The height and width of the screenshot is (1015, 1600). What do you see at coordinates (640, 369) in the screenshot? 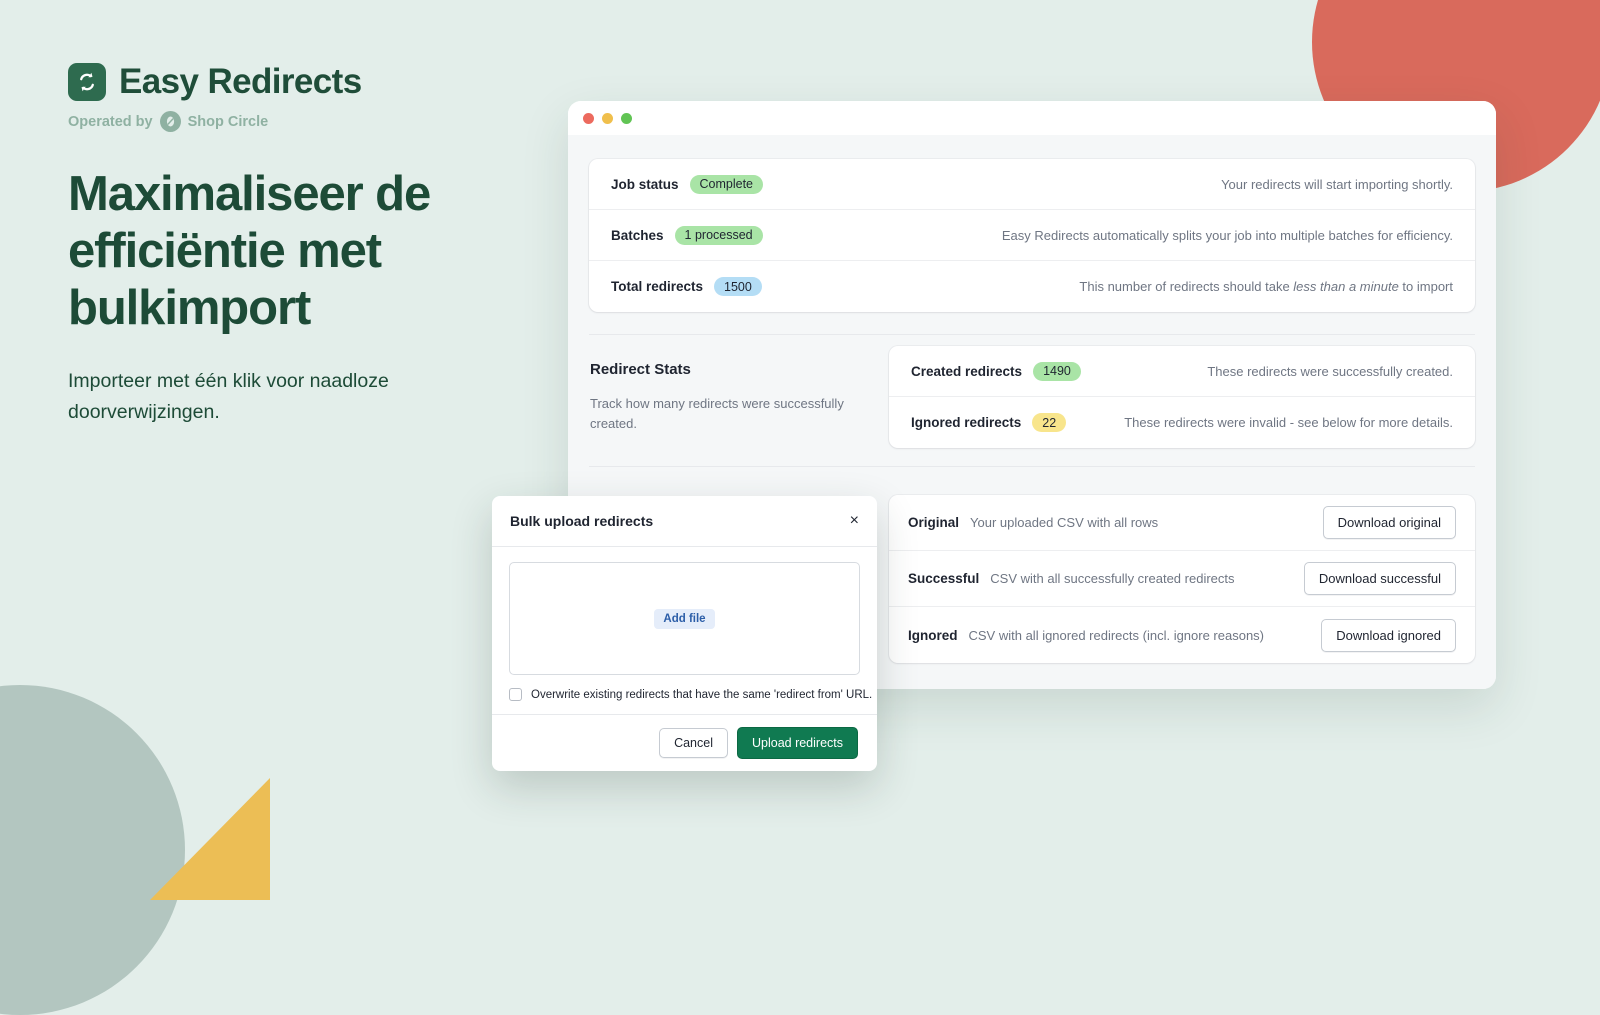
I see `redirect-stats-title: Redirect Stats` at bounding box center [640, 369].